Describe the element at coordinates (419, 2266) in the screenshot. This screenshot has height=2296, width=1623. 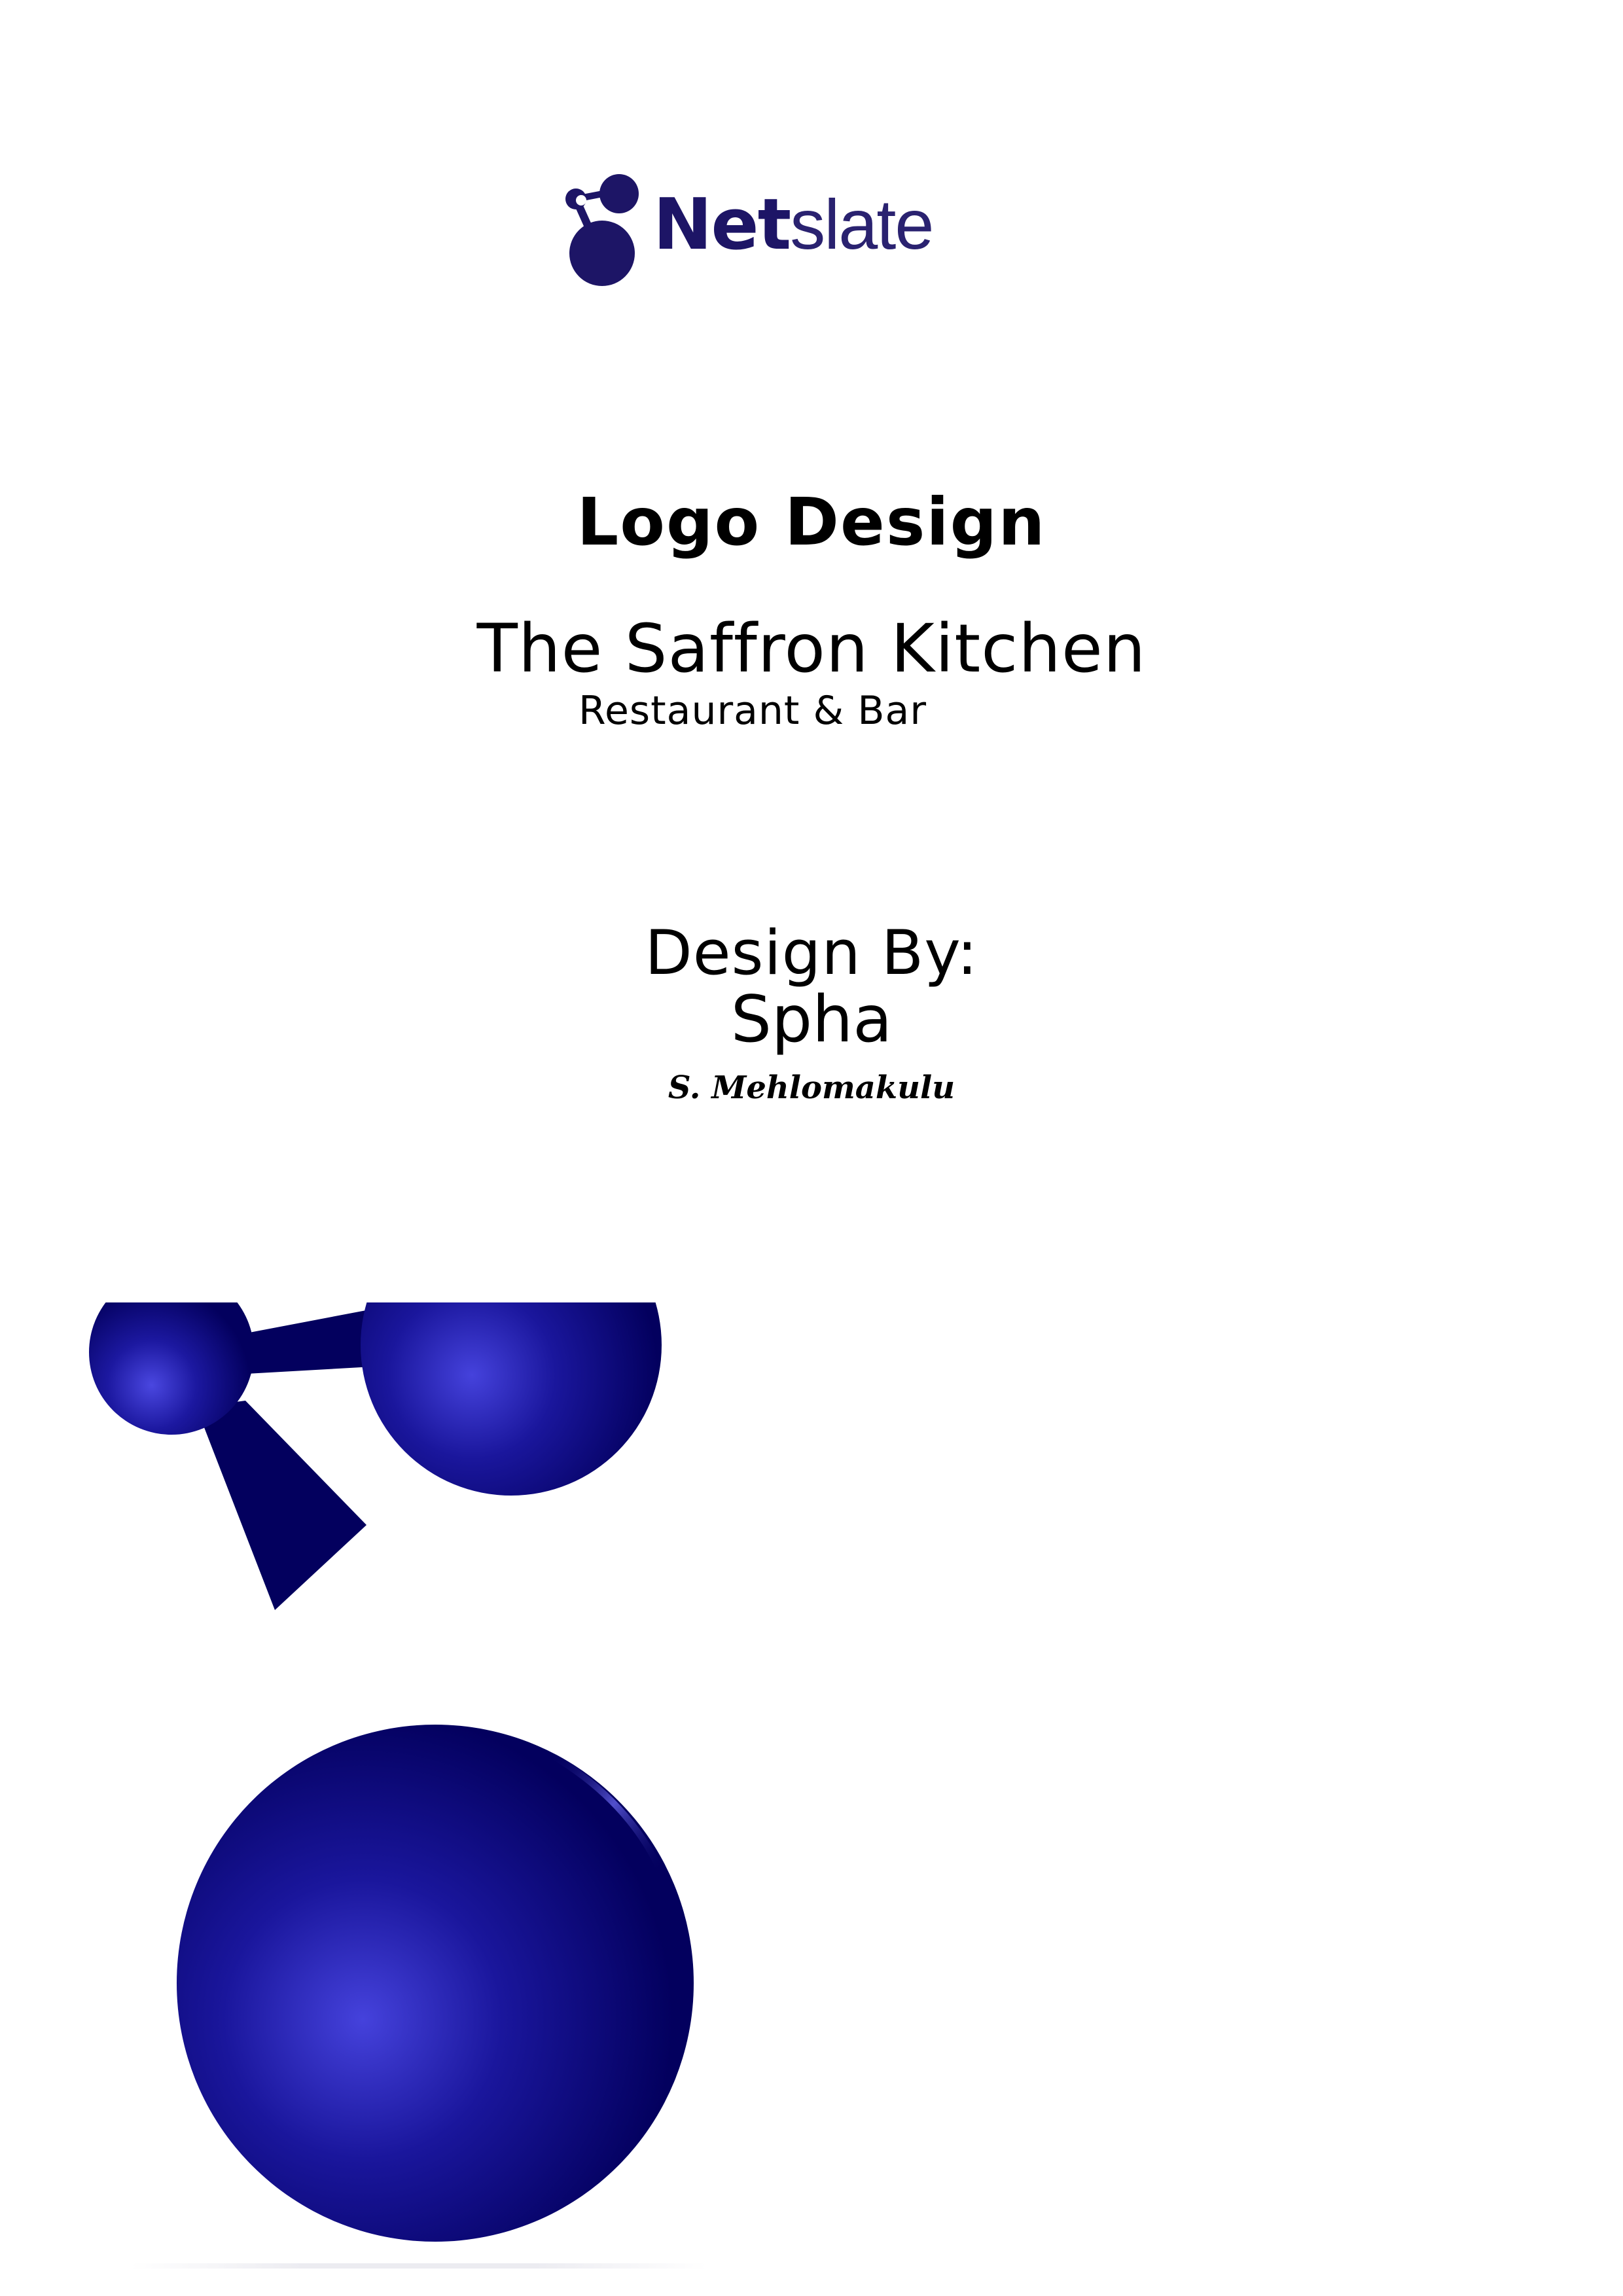
I see `ground-line` at that location.